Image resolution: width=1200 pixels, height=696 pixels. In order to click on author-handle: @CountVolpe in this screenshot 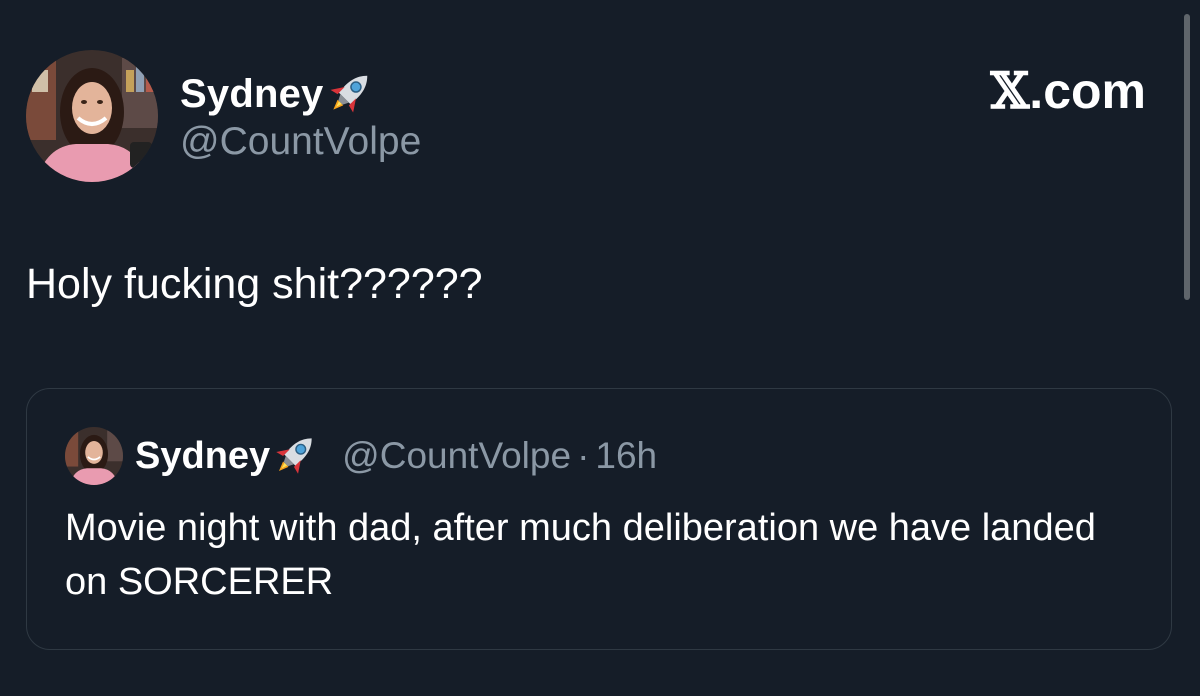, I will do `click(300, 142)`.